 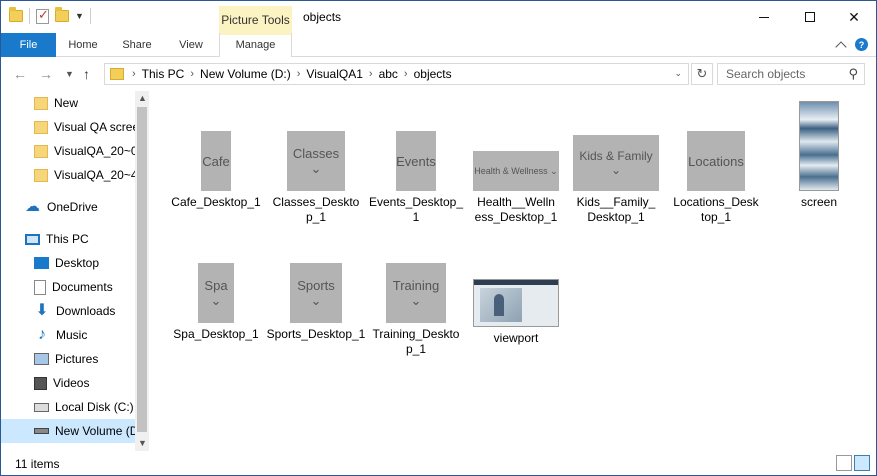 I want to click on up-arrow-icon: ↑, so click(x=86, y=74).